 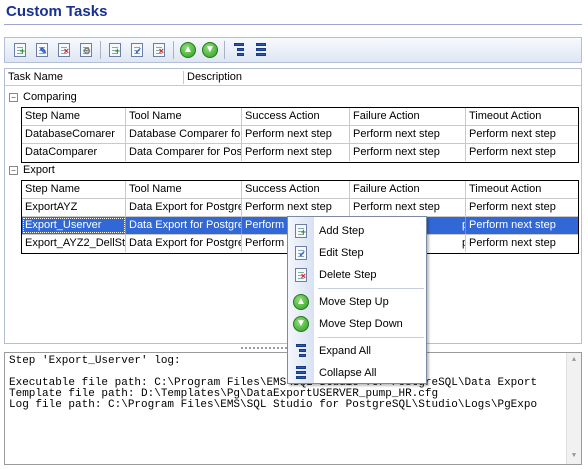 I want to click on add-task-icon: +, so click(x=20, y=50).